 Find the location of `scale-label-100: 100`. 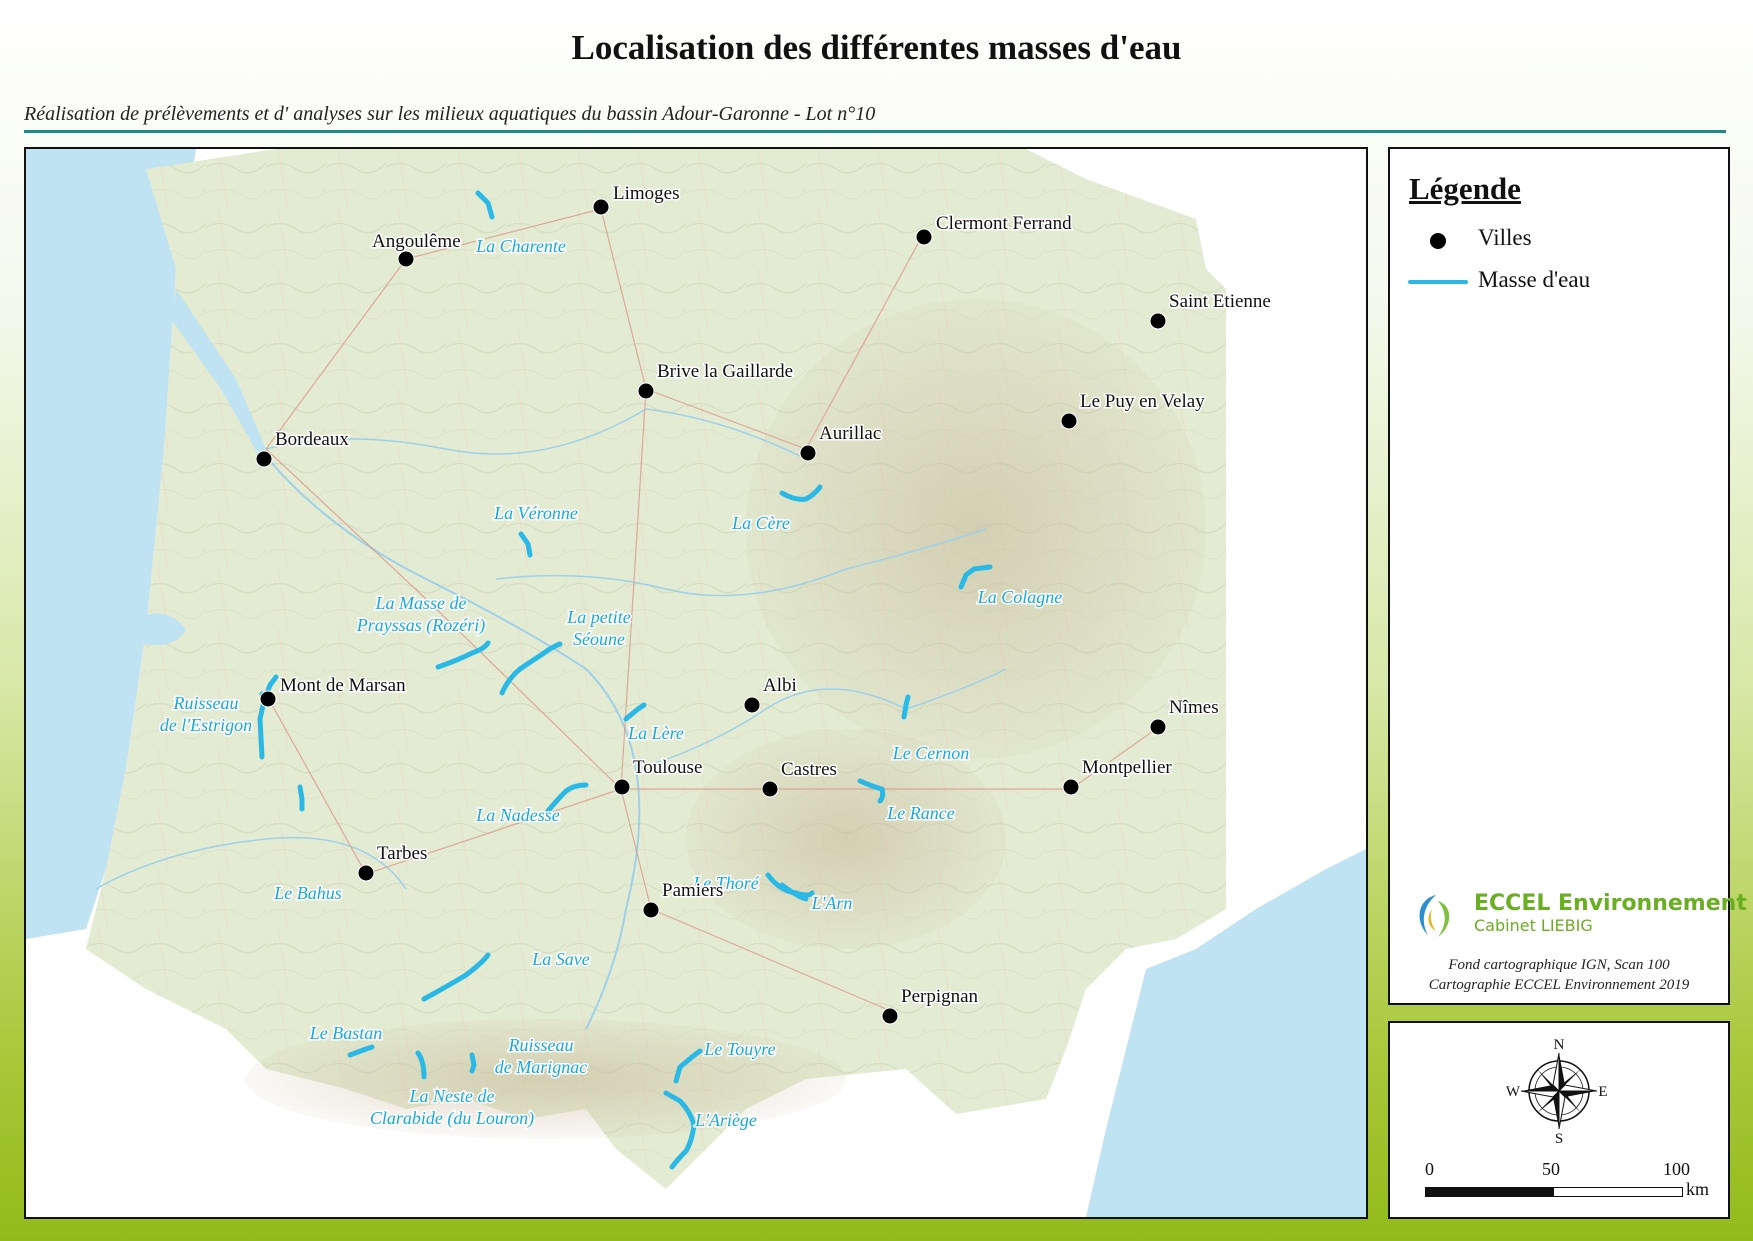

scale-label-100: 100 is located at coordinates (1676, 1169).